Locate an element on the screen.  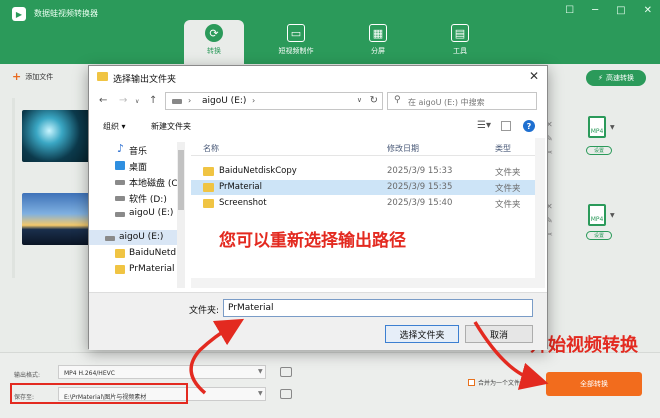
search-input: ⚲ 在 aigoU (E:) 中搜索 is located at coordinates (462, 101).